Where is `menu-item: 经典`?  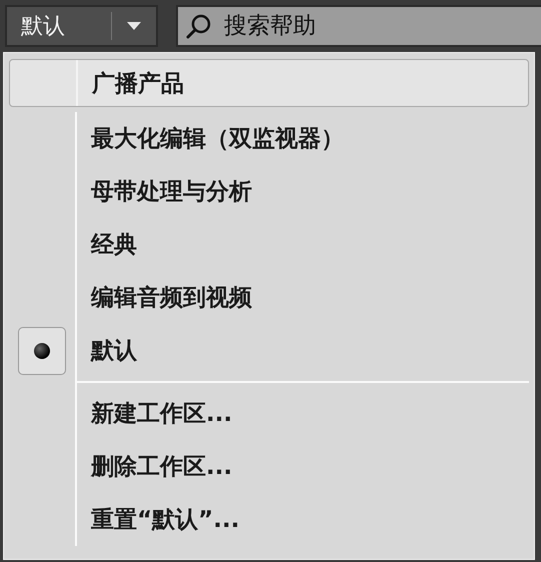 menu-item: 经典 is located at coordinates (269, 244).